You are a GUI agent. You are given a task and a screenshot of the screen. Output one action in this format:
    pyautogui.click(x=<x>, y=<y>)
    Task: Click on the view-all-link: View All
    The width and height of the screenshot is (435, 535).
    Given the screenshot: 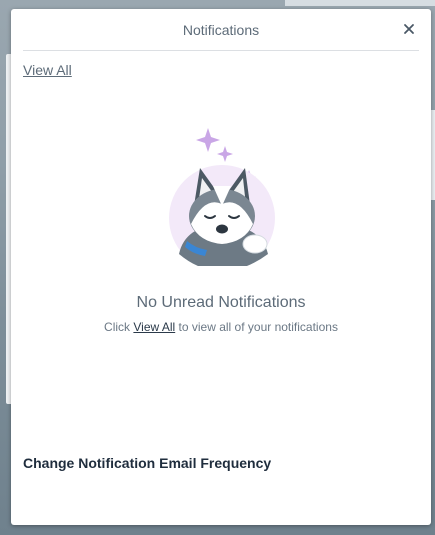 What is the action you would take?
    pyautogui.click(x=47, y=70)
    